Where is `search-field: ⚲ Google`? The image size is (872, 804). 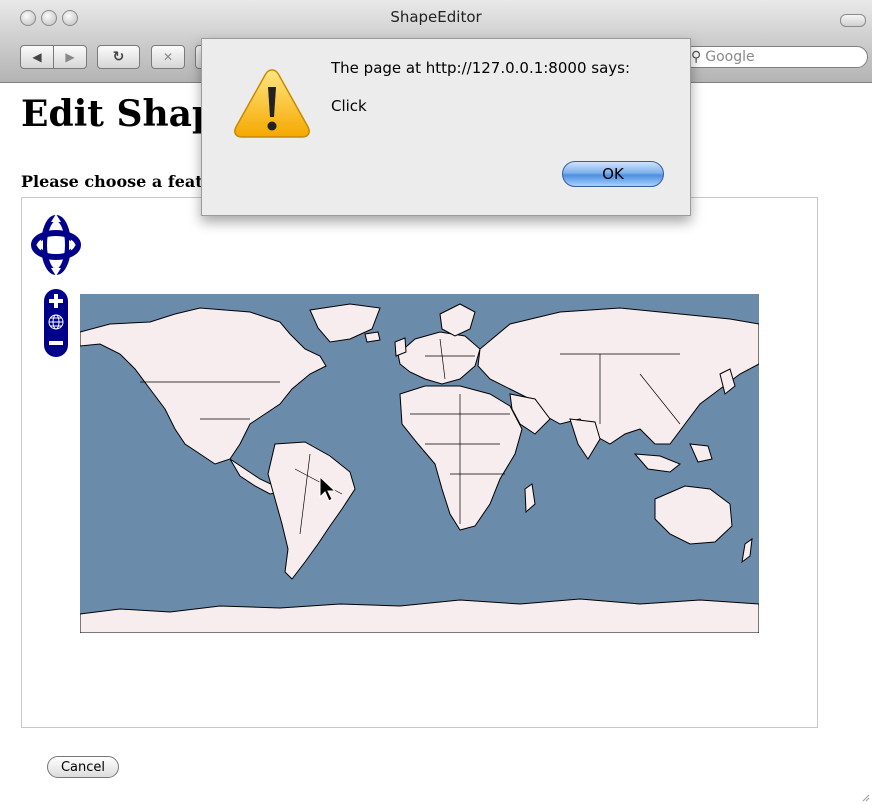
search-field: ⚲ Google is located at coordinates (775, 57).